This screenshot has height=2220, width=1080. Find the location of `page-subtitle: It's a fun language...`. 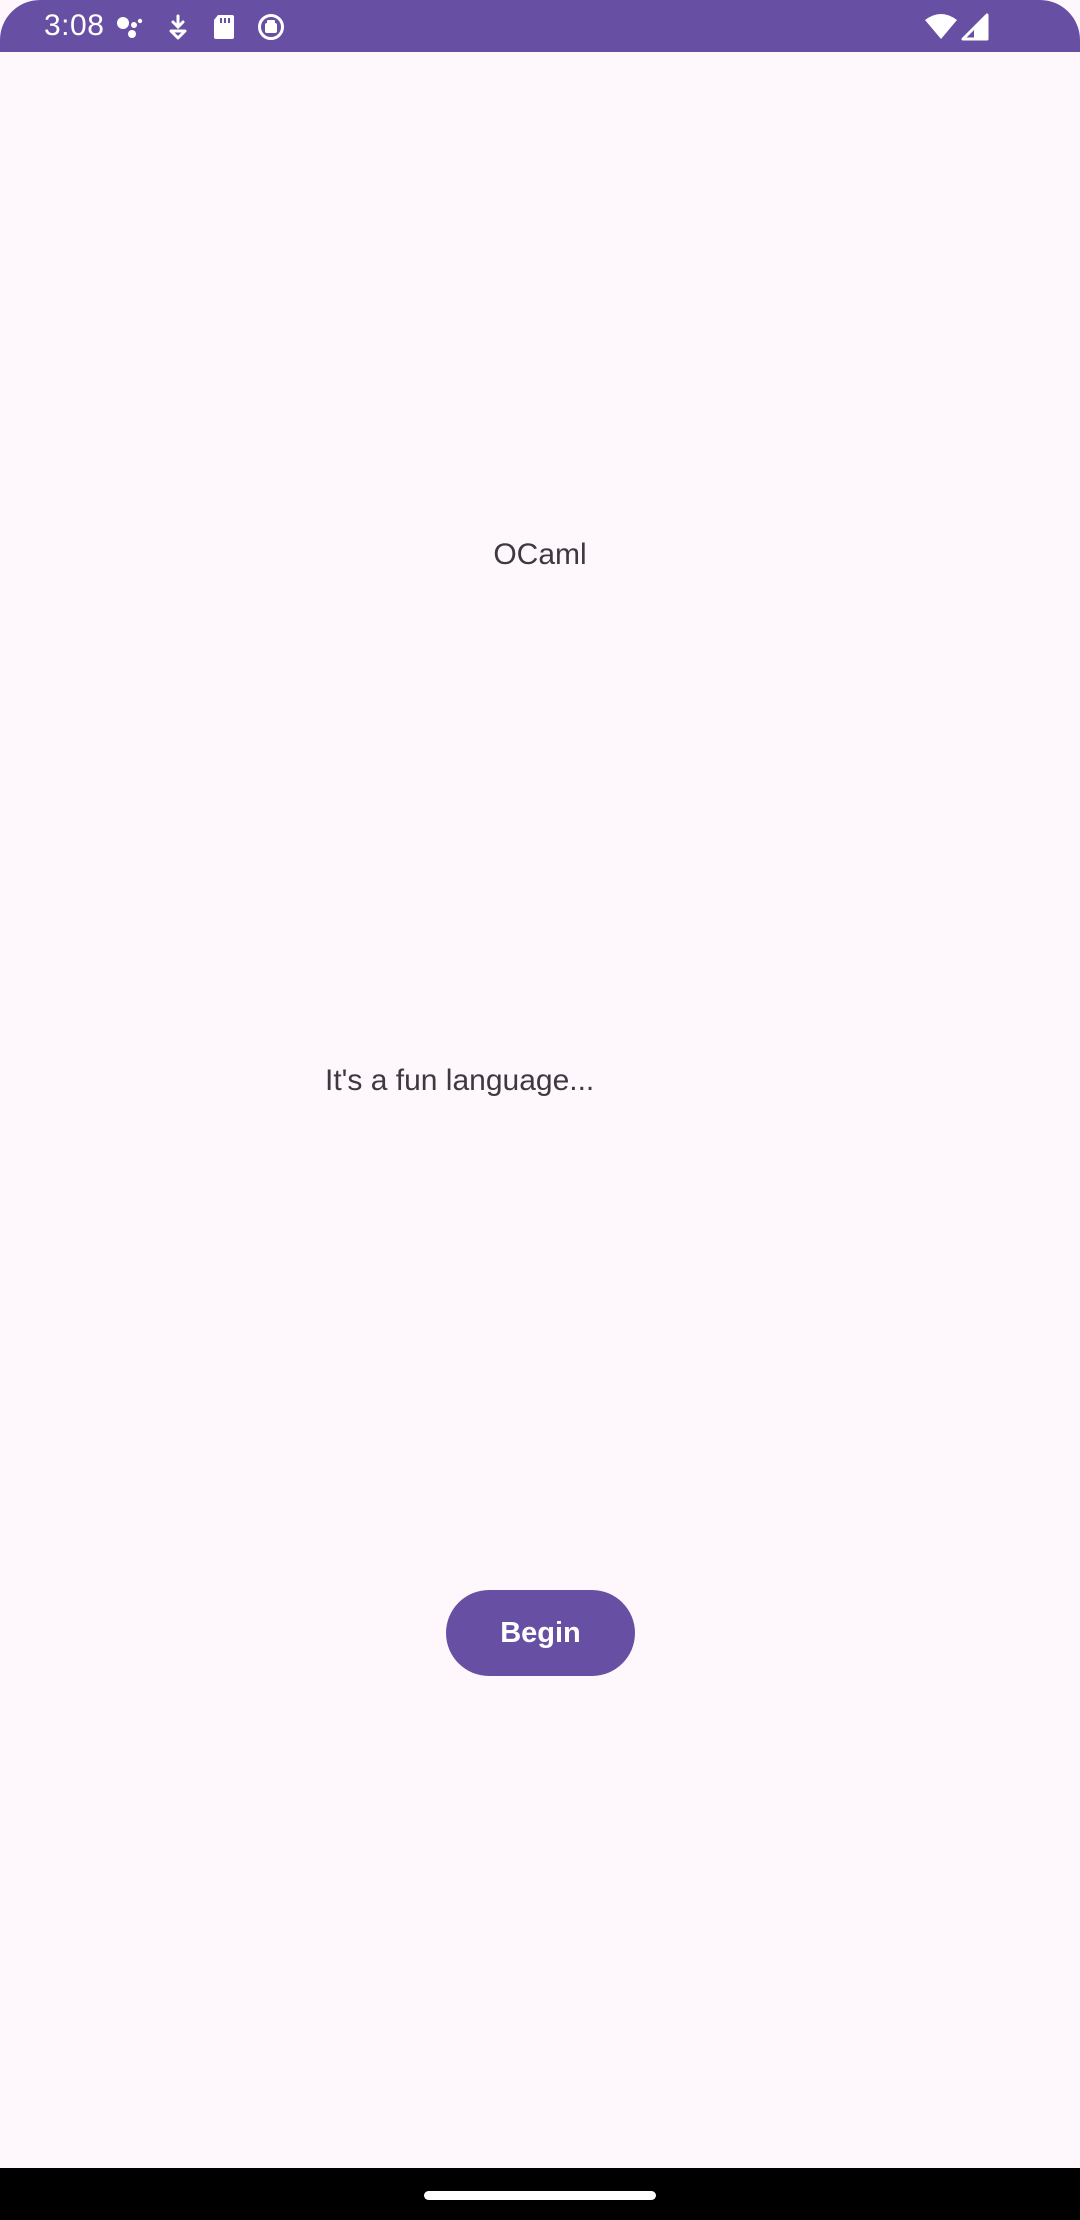

page-subtitle: It's a fun language... is located at coordinates (460, 1080).